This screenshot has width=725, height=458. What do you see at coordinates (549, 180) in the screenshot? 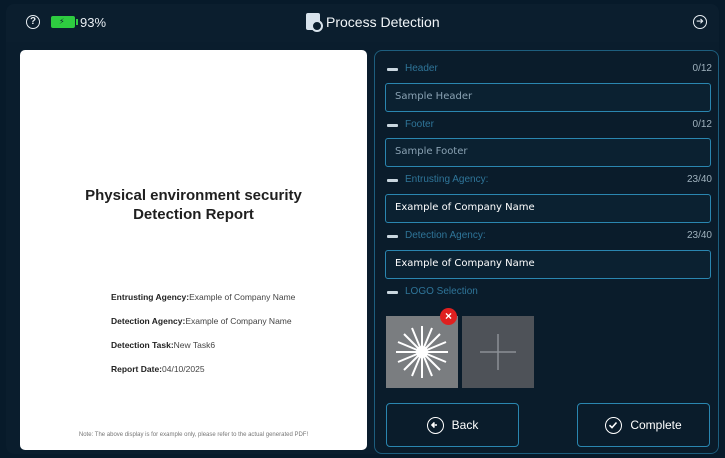
I see `section-header-entrusting-agency: Entrusting Agency: 23/40` at bounding box center [549, 180].